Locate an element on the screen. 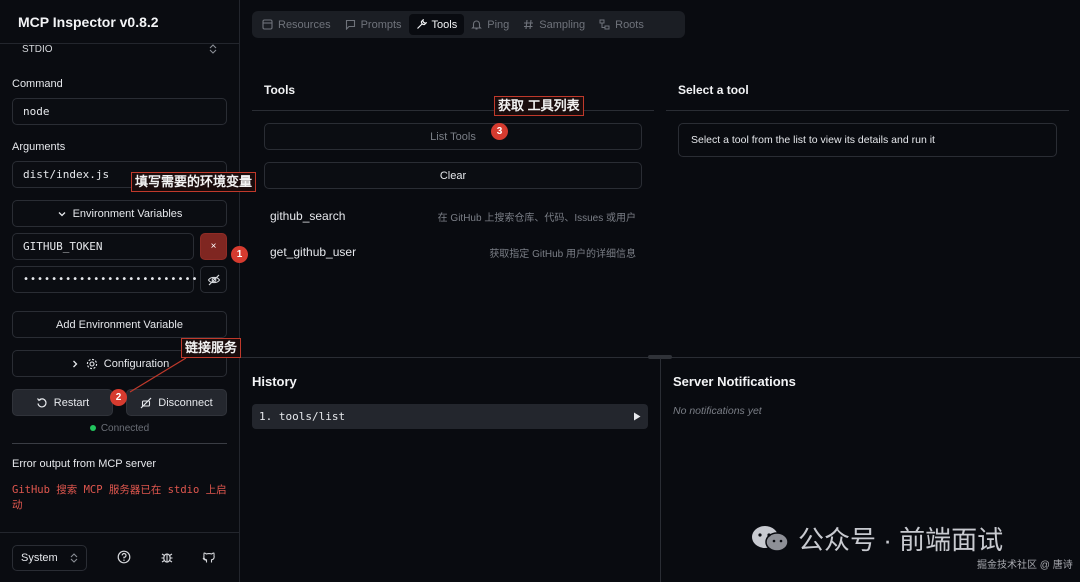 This screenshot has width=1080, height=582. tab-tools: Tools is located at coordinates (436, 24).